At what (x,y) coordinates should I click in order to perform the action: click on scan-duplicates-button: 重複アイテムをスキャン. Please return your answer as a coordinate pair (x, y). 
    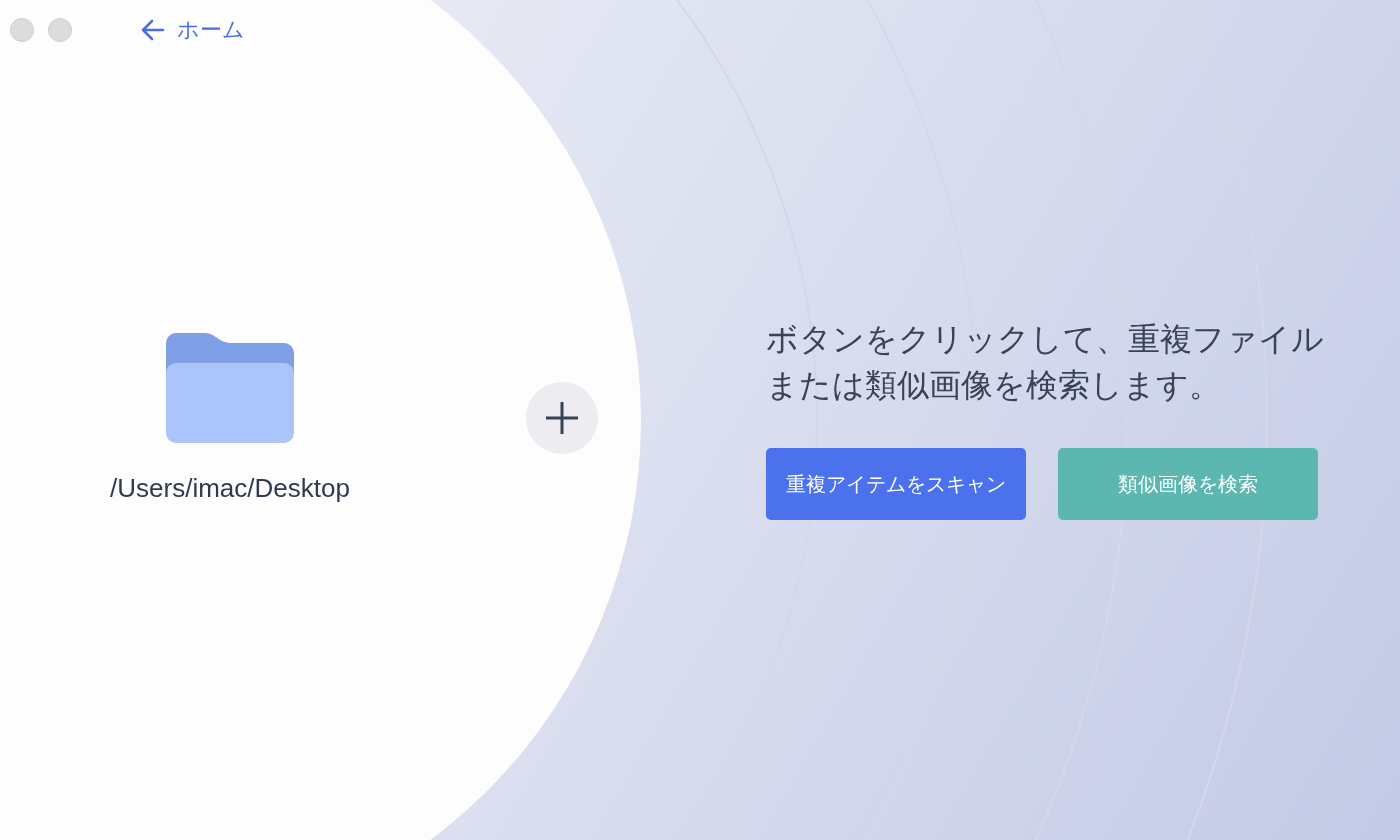
    Looking at the image, I should click on (896, 484).